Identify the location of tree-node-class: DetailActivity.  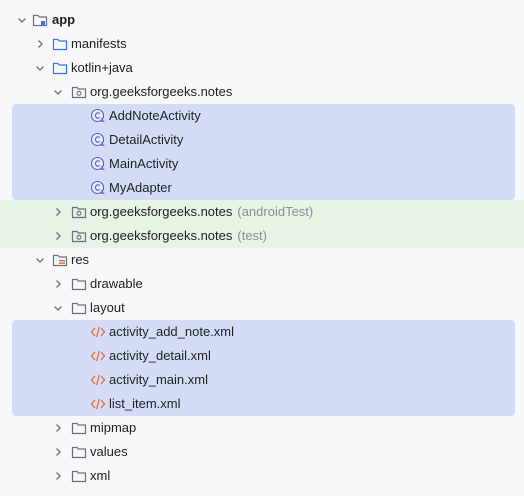
(262, 140).